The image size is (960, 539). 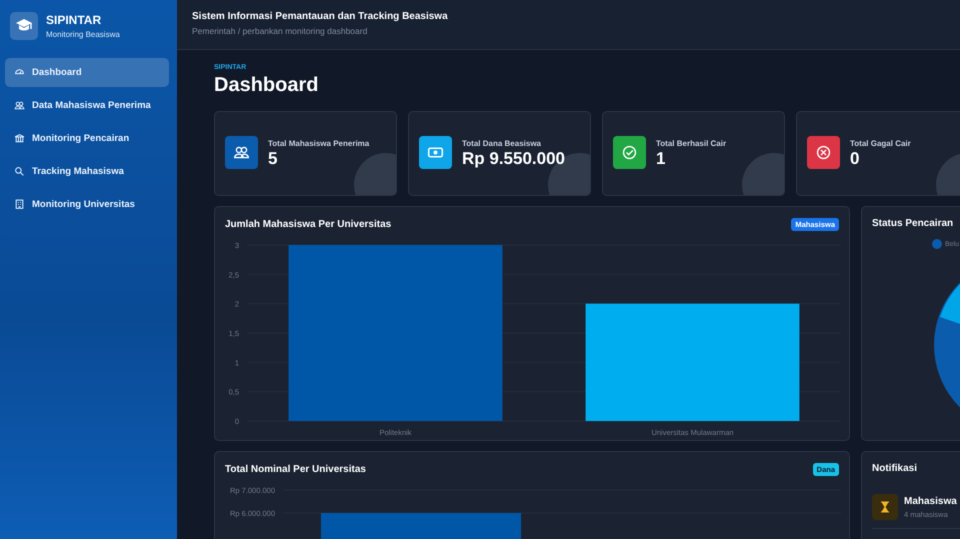 What do you see at coordinates (74, 20) in the screenshot?
I see `brand-title: SIPINTAR` at bounding box center [74, 20].